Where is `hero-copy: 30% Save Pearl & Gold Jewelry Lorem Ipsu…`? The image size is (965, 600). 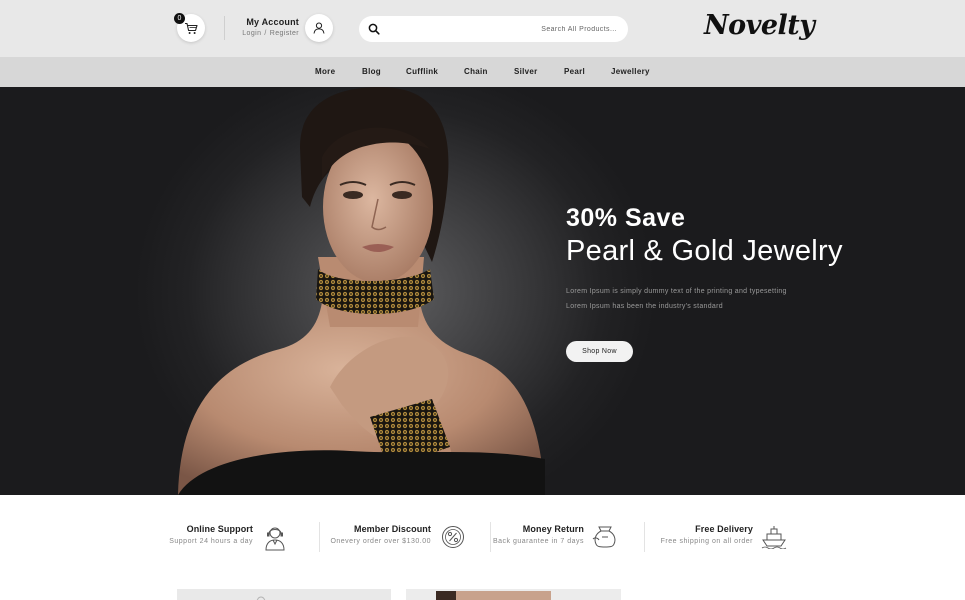 hero-copy: 30% Save Pearl & Gold Jewelry Lorem Ipsu… is located at coordinates (756, 259).